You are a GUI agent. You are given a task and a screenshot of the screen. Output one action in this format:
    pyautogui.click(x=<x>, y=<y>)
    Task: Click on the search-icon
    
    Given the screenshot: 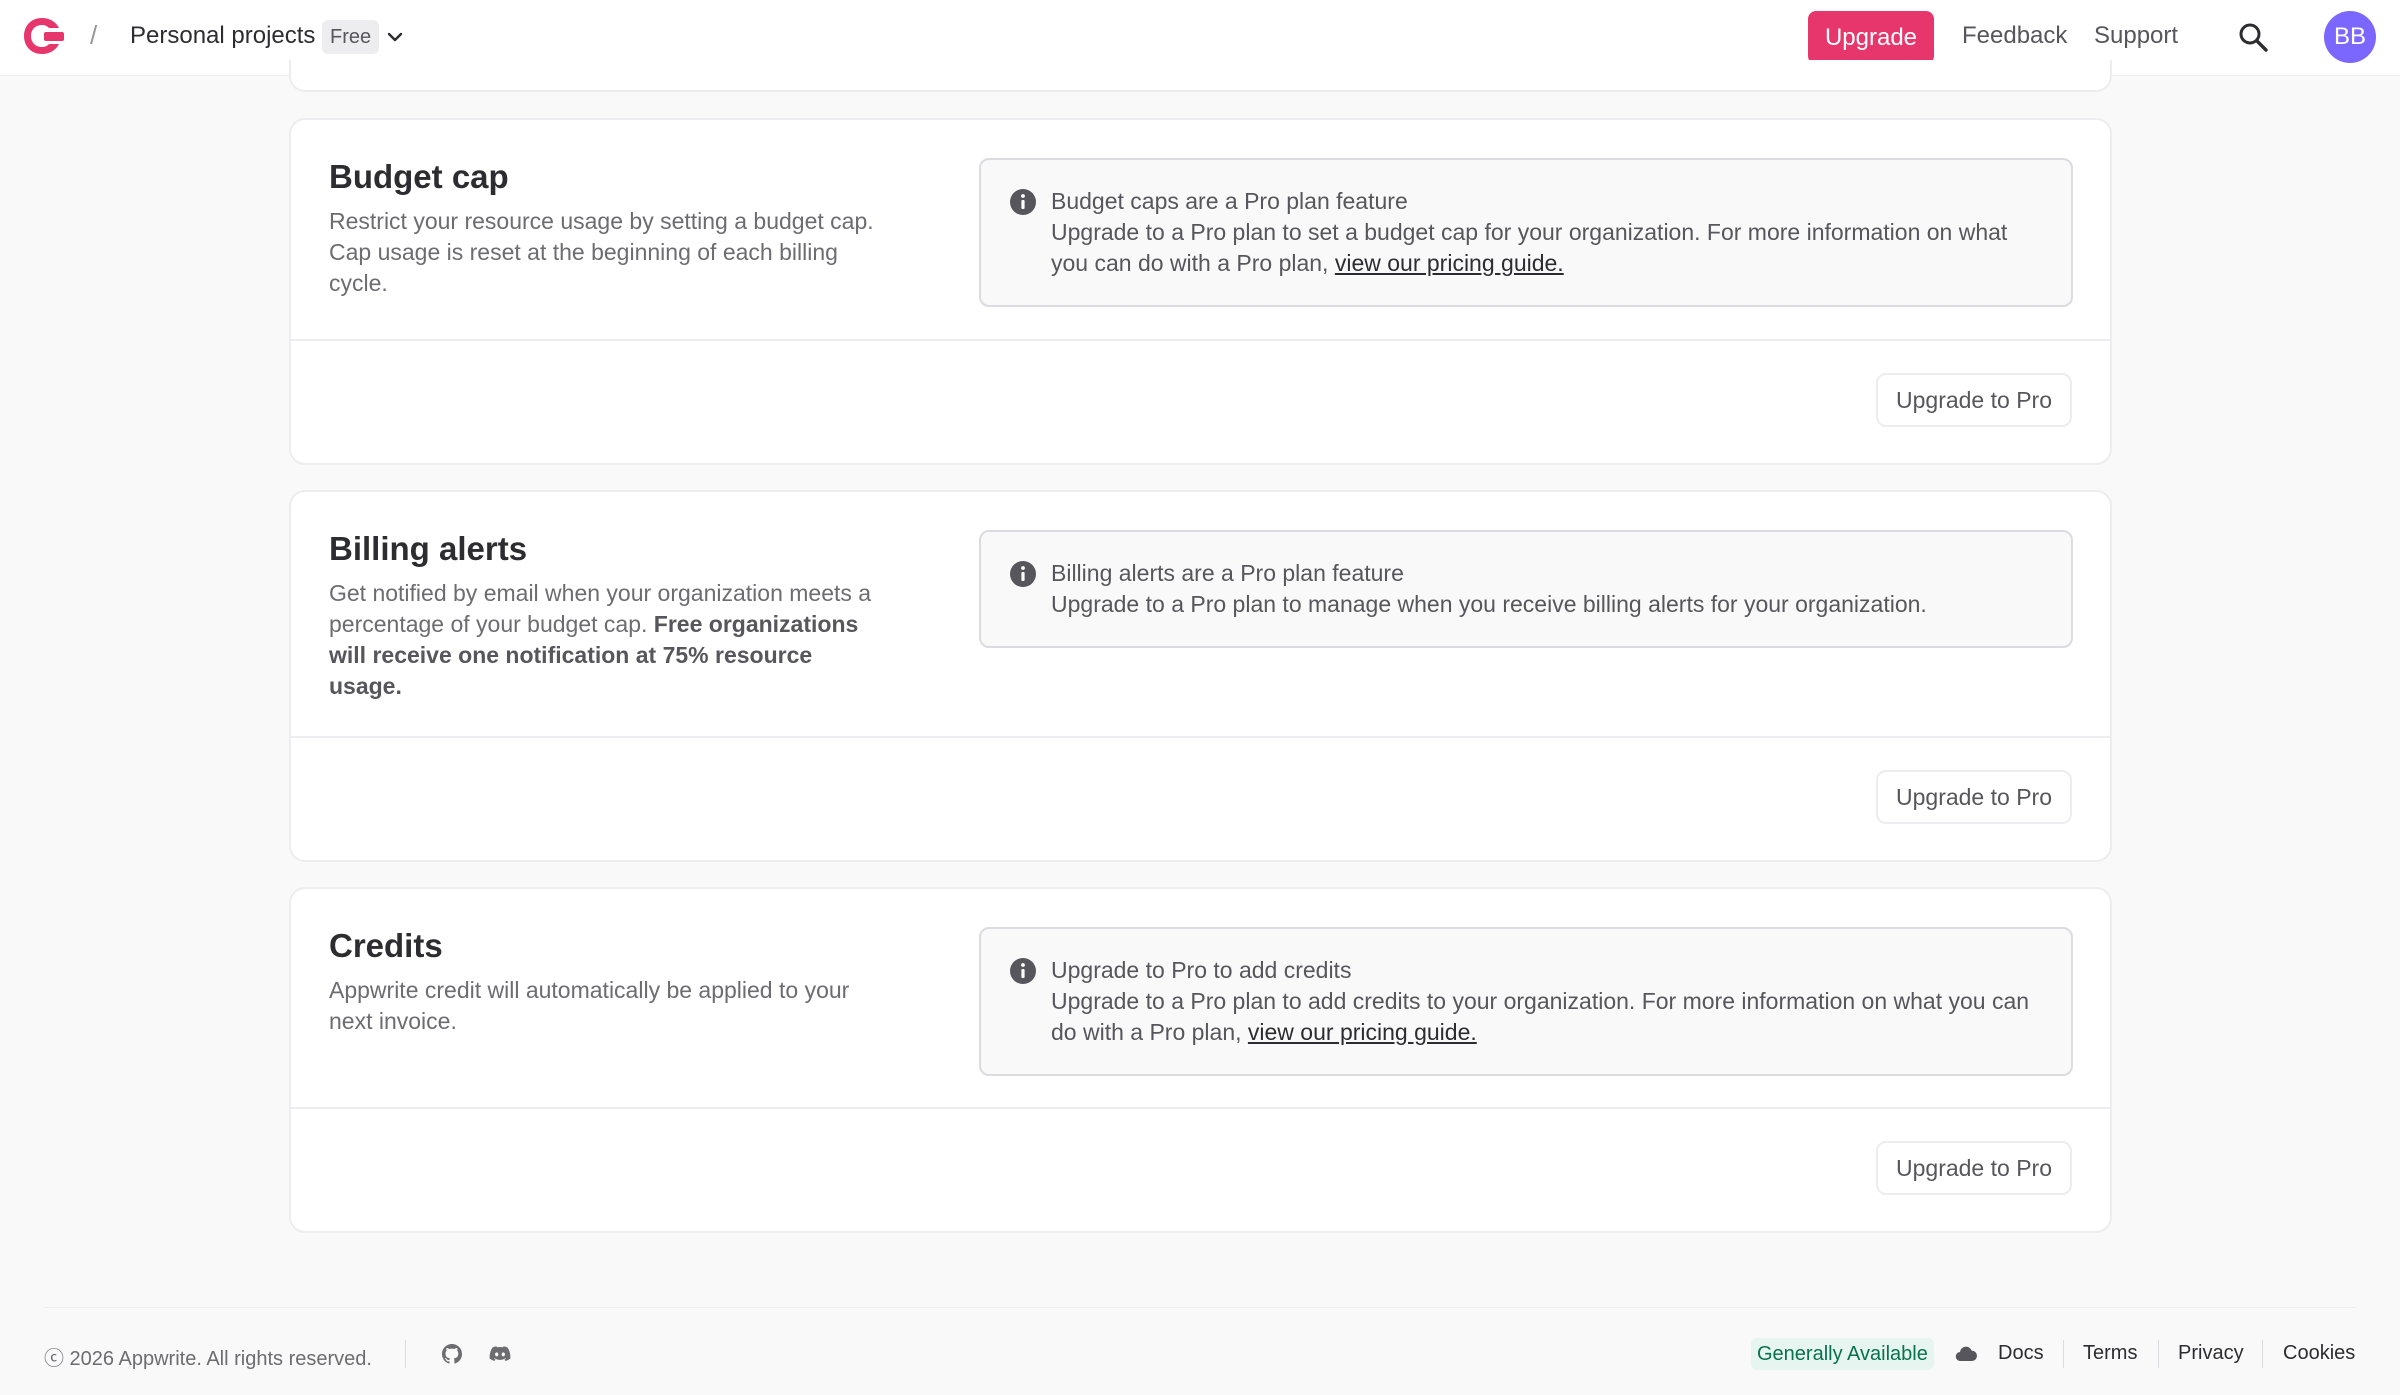 What is the action you would take?
    pyautogui.click(x=2253, y=37)
    